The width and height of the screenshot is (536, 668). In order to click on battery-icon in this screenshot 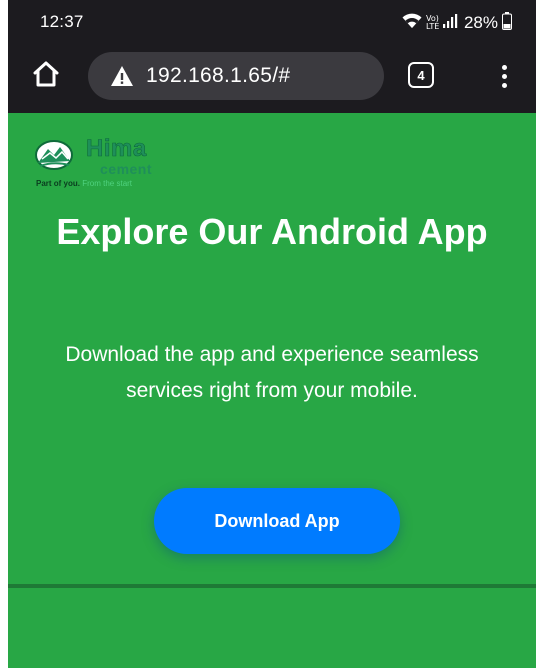, I will do `click(507, 23)`.